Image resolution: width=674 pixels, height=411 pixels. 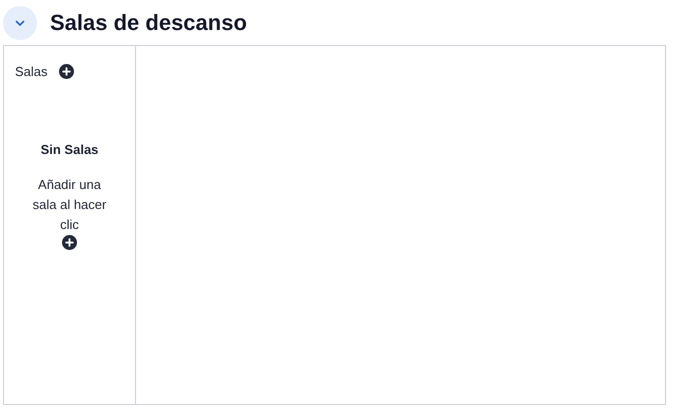 What do you see at coordinates (148, 23) in the screenshot?
I see `section-title: Salas de descanso` at bounding box center [148, 23].